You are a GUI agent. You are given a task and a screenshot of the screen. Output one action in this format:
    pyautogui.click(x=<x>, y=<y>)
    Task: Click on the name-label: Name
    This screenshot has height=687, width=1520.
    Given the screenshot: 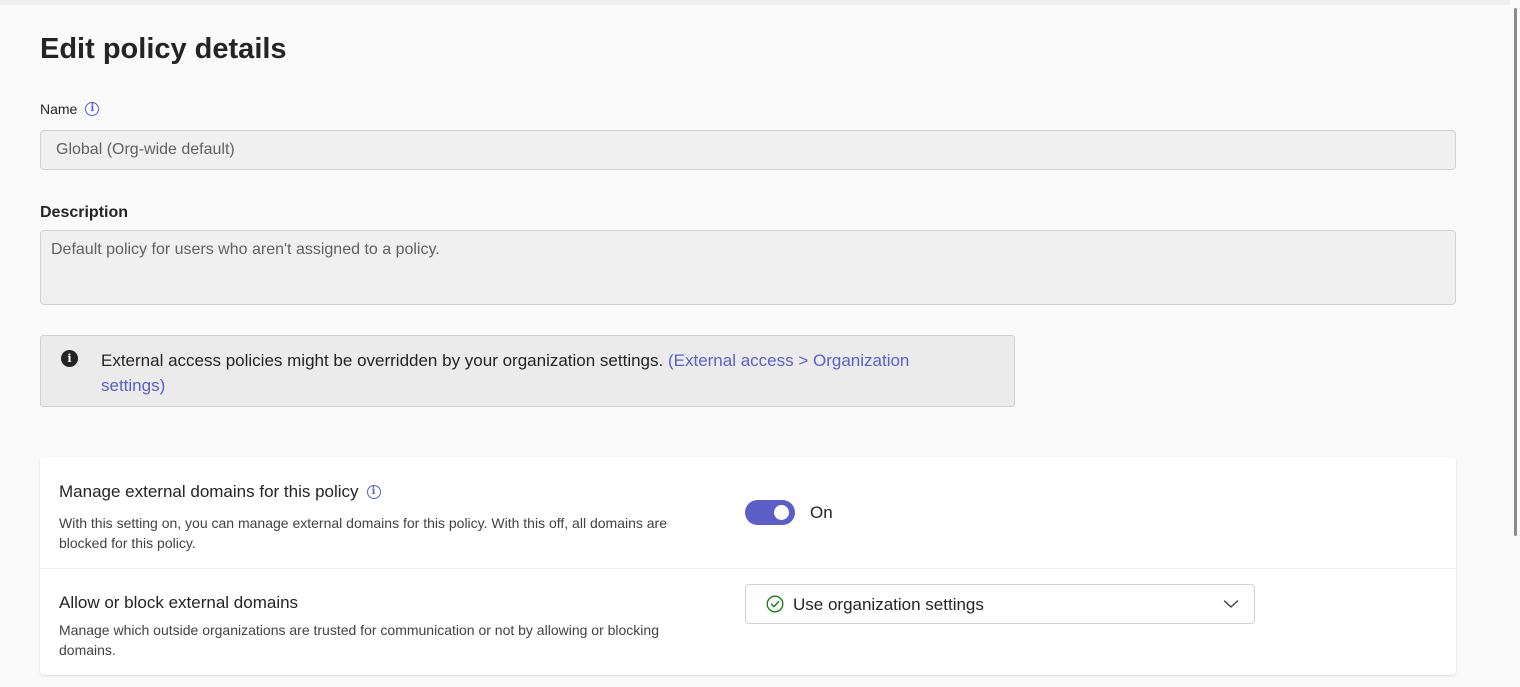 What is the action you would take?
    pyautogui.click(x=59, y=109)
    